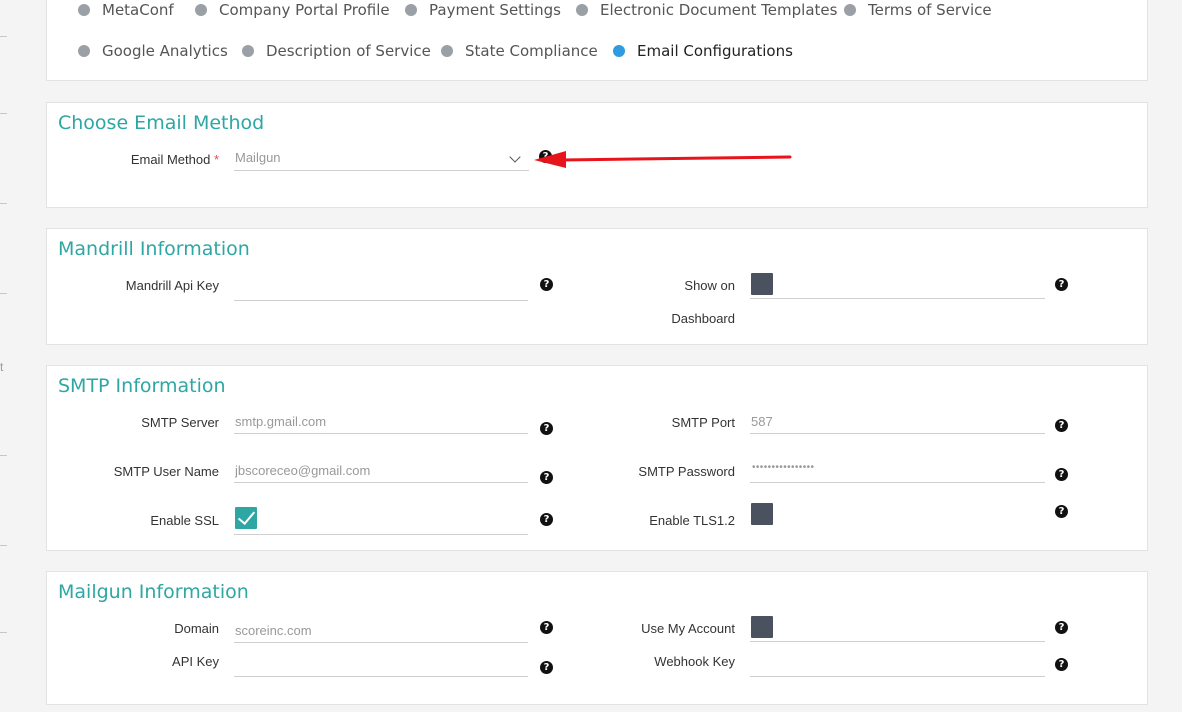 Image resolution: width=1182 pixels, height=712 pixels. I want to click on api-key-input, so click(382, 664).